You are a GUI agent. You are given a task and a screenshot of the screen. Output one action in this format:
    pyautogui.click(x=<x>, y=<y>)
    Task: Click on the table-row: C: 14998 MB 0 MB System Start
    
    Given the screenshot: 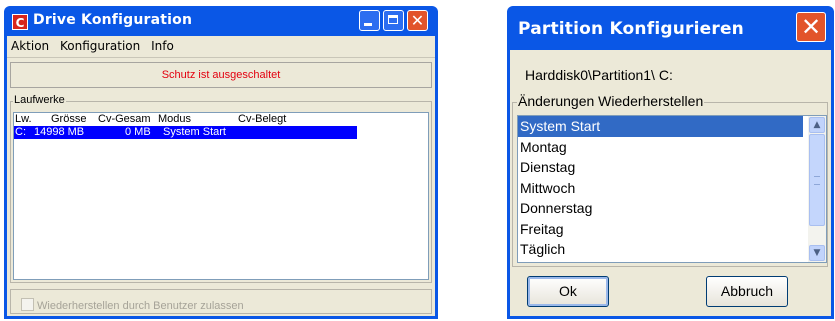 What is the action you would take?
    pyautogui.click(x=185, y=132)
    